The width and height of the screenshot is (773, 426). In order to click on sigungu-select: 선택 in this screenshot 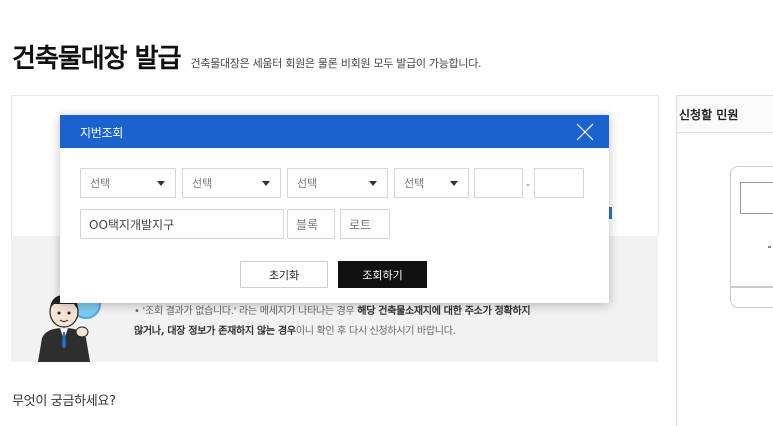, I will do `click(231, 183)`.